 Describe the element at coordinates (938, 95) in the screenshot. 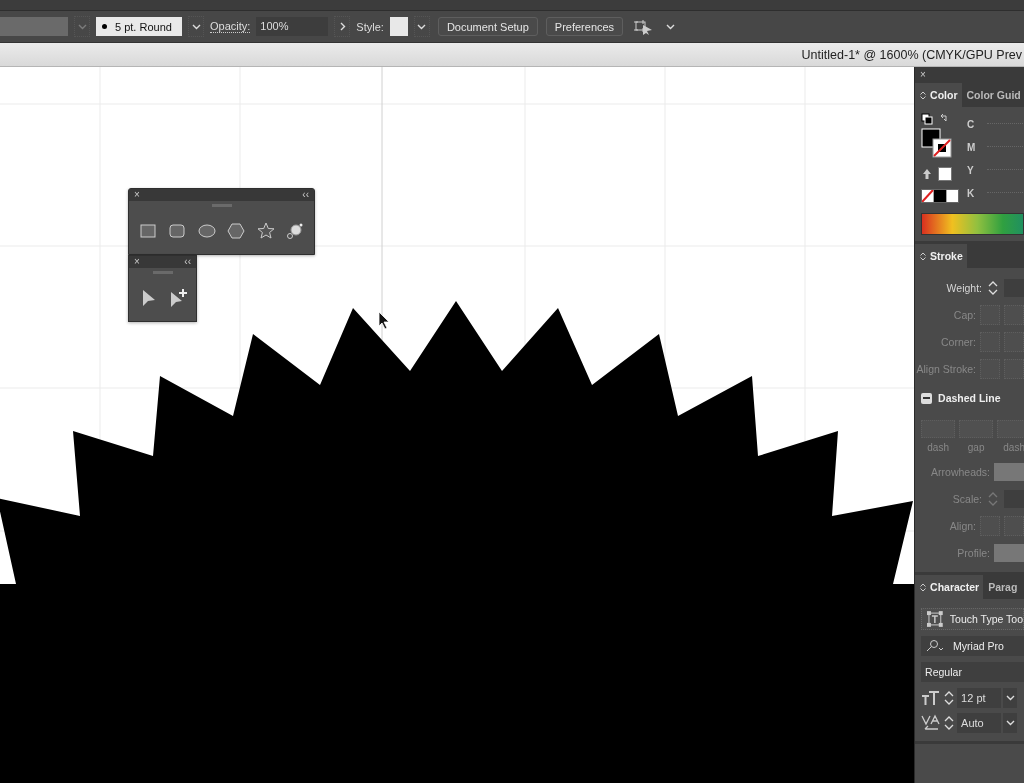

I see `panel-tab: Color` at that location.